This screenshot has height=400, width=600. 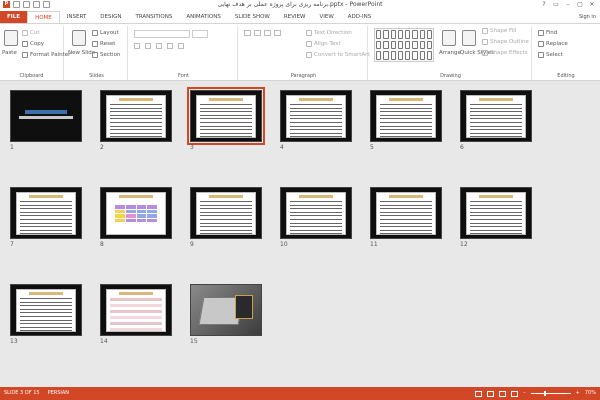 What do you see at coordinates (105, 33) in the screenshot?
I see `layout-button: Layout` at bounding box center [105, 33].